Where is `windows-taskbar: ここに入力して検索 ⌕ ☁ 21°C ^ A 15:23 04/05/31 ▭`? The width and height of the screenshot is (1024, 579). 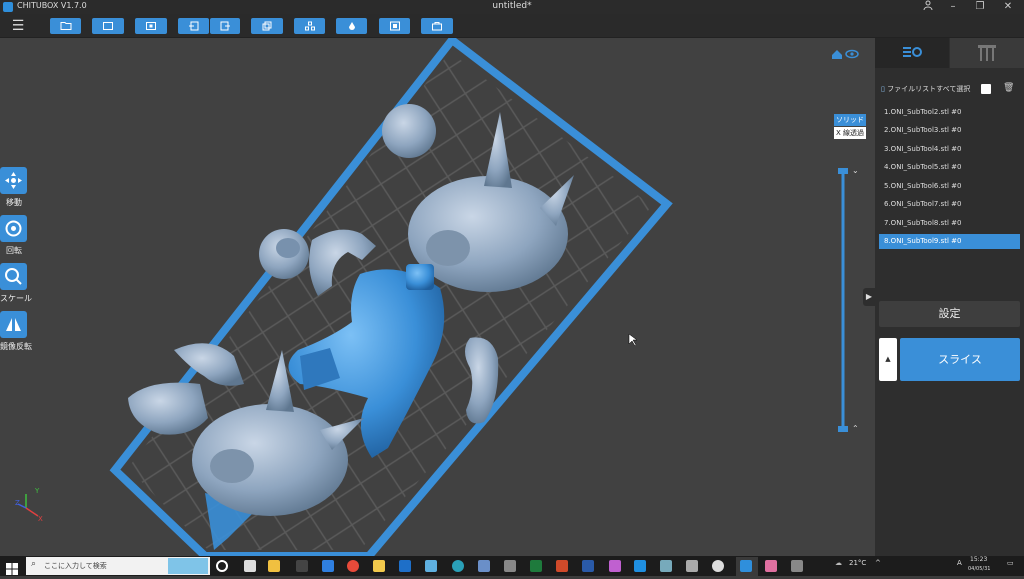
windows-taskbar: ここに入力して検索 ⌕ ☁ 21°C ^ A 15:23 04/05/31 ▭ is located at coordinates (512, 566).